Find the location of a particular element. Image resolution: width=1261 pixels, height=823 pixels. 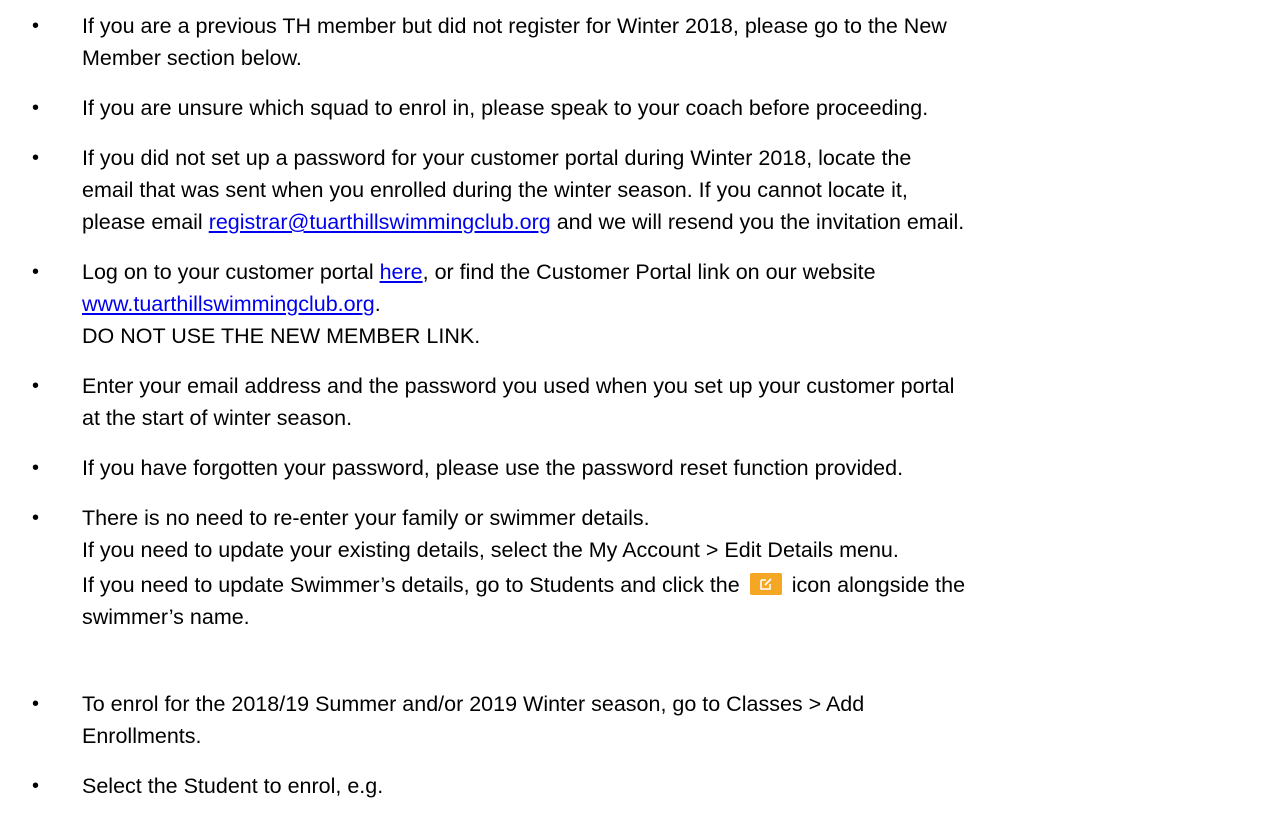

item-text: Enrollments. is located at coordinates (142, 736).